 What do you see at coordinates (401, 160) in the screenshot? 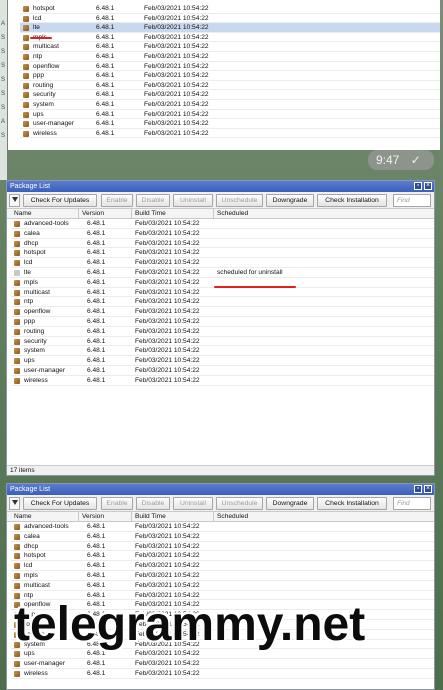
I see `message-time-bubble: 9:47 ✓` at bounding box center [401, 160].